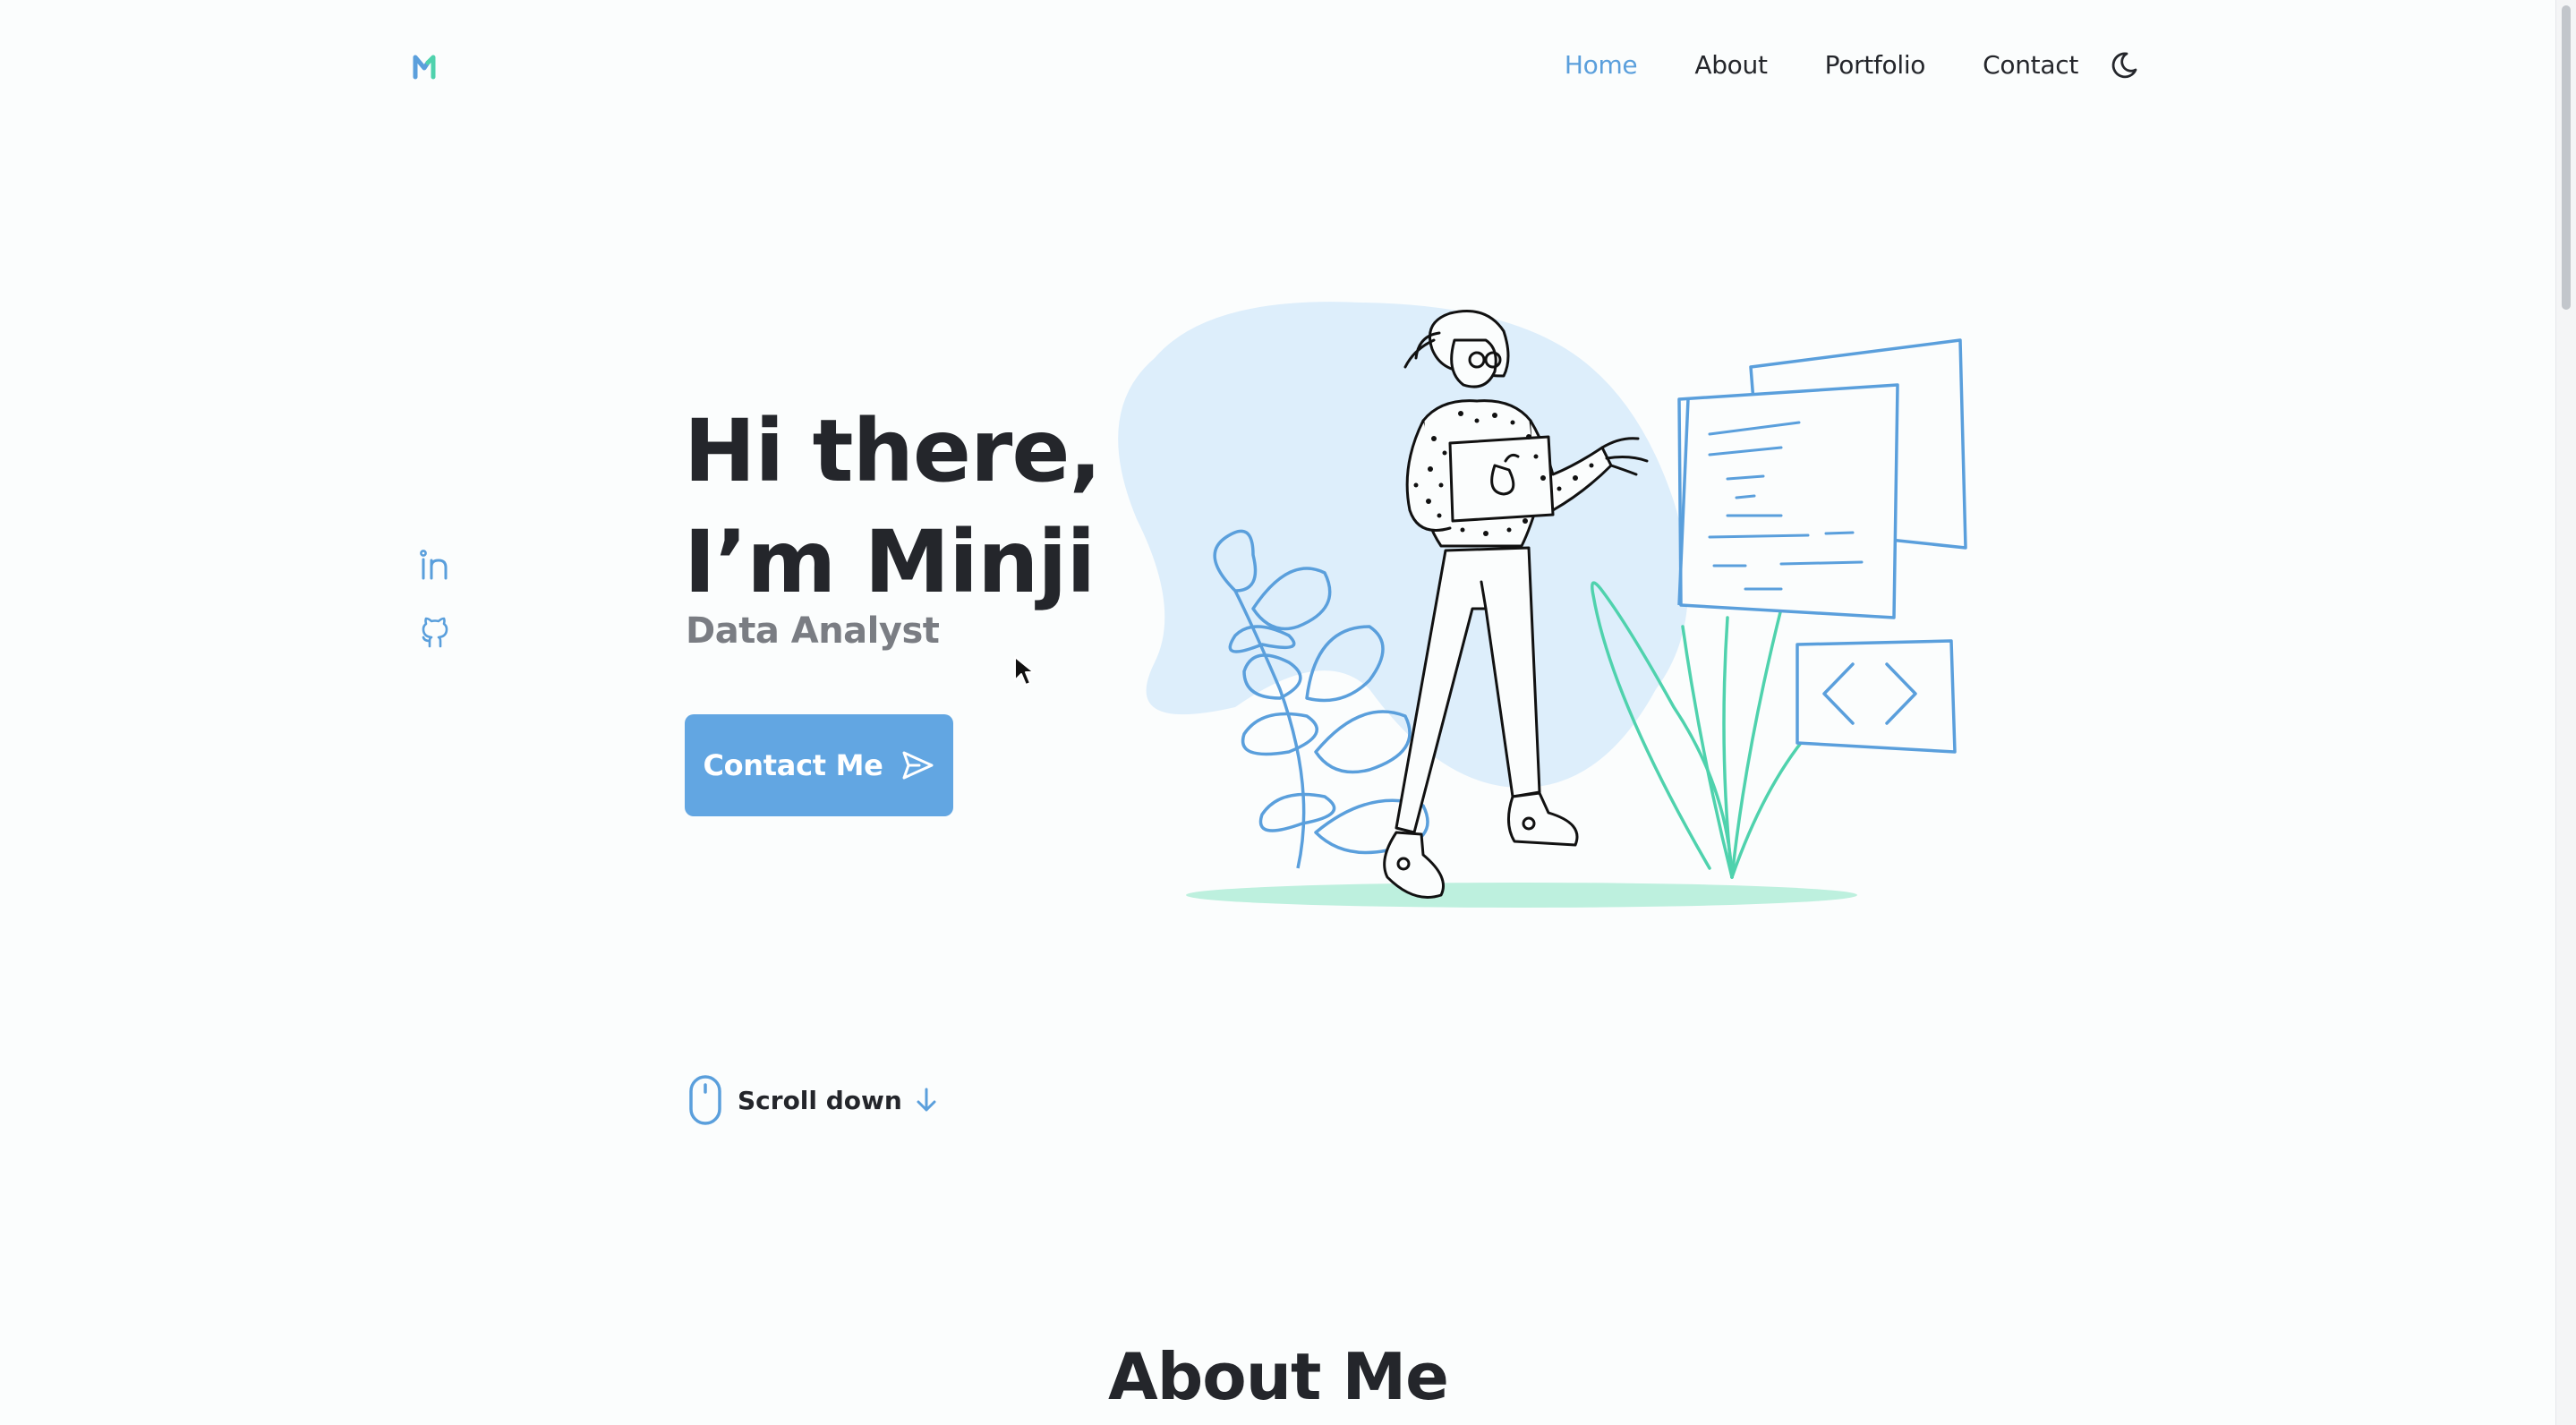 The height and width of the screenshot is (1425, 2576). I want to click on moon-icon, so click(2128, 64).